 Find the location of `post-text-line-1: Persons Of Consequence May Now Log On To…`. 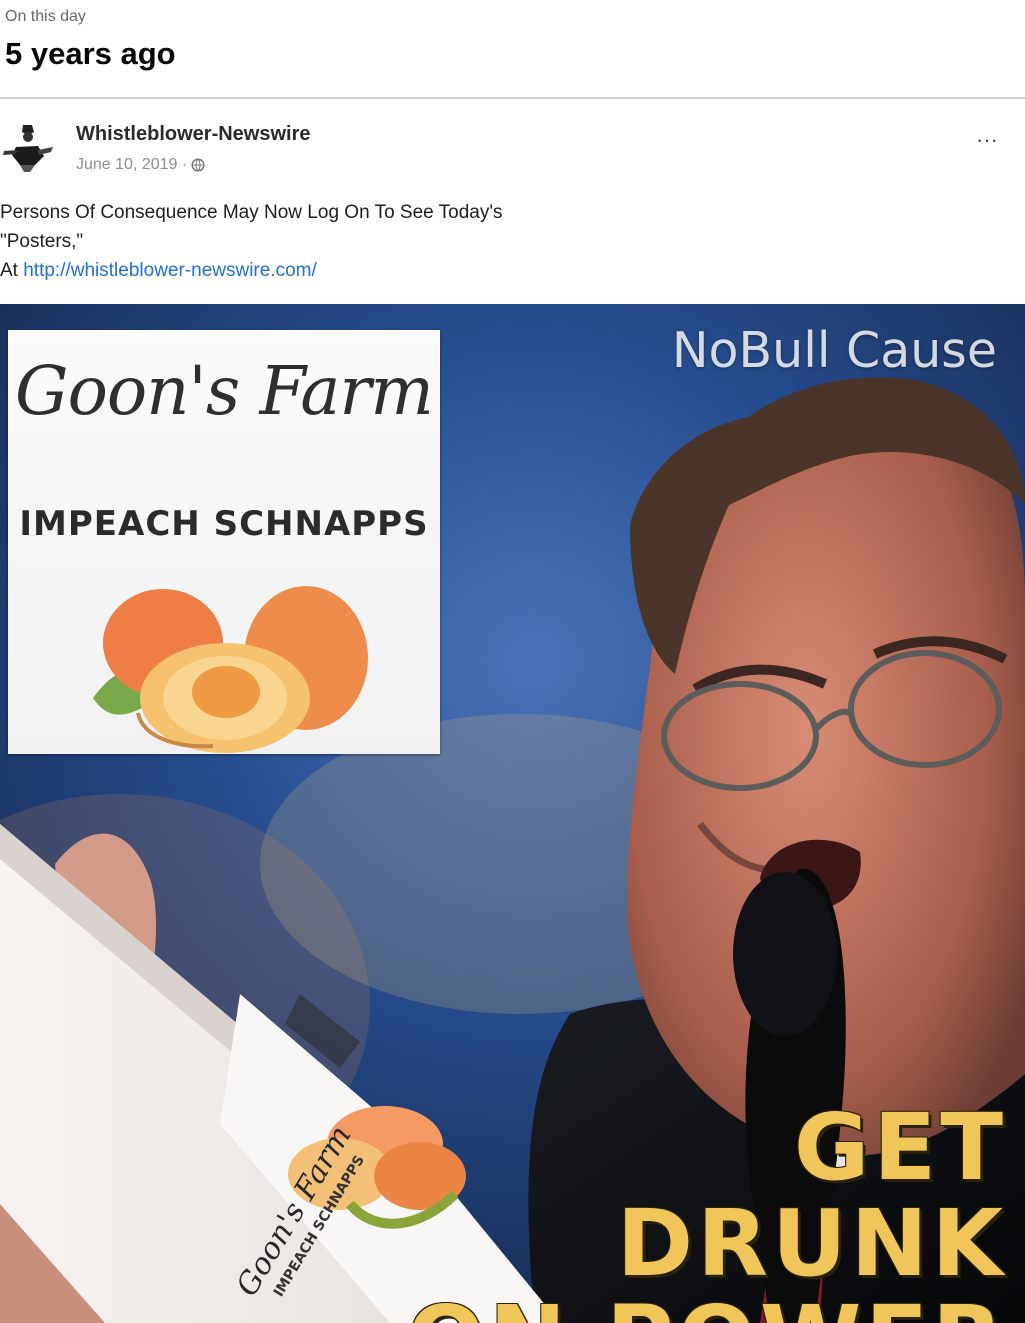

post-text-line-1: Persons Of Consequence May Now Log On To… is located at coordinates (251, 212).